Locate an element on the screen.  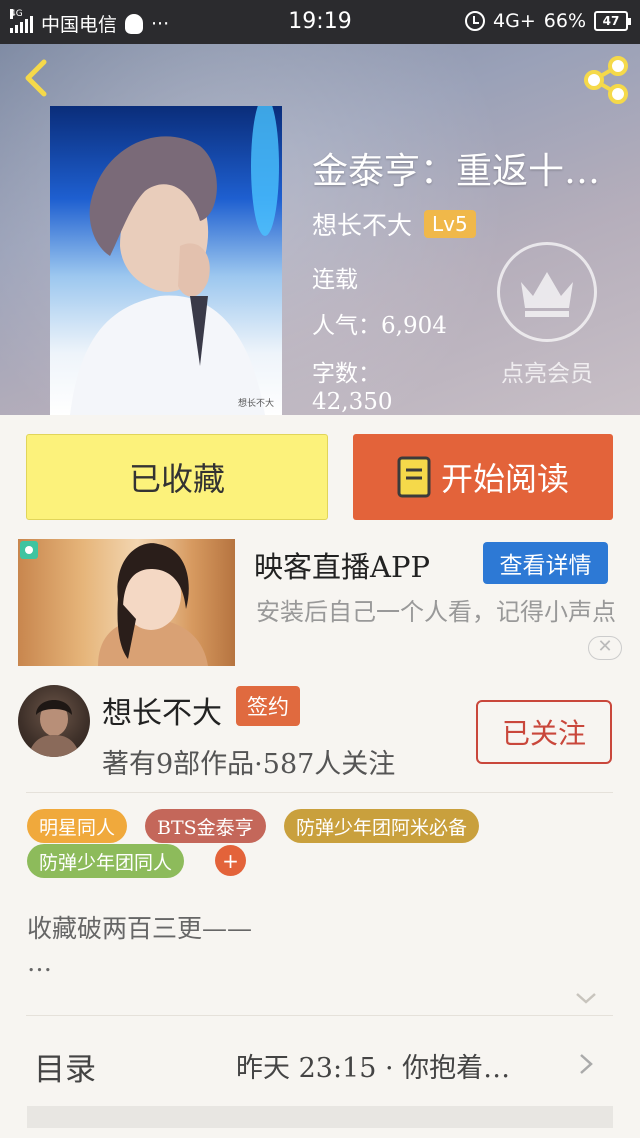
popularity: 人气：6,904 is located at coordinates (379, 326).